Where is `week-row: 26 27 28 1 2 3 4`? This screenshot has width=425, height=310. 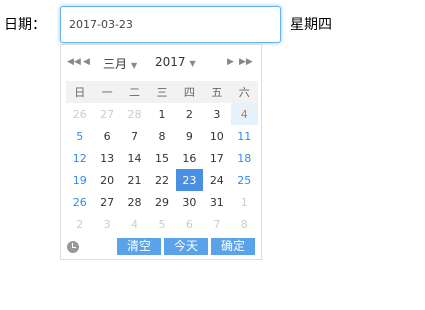 week-row: 26 27 28 1 2 3 4 is located at coordinates (162, 114).